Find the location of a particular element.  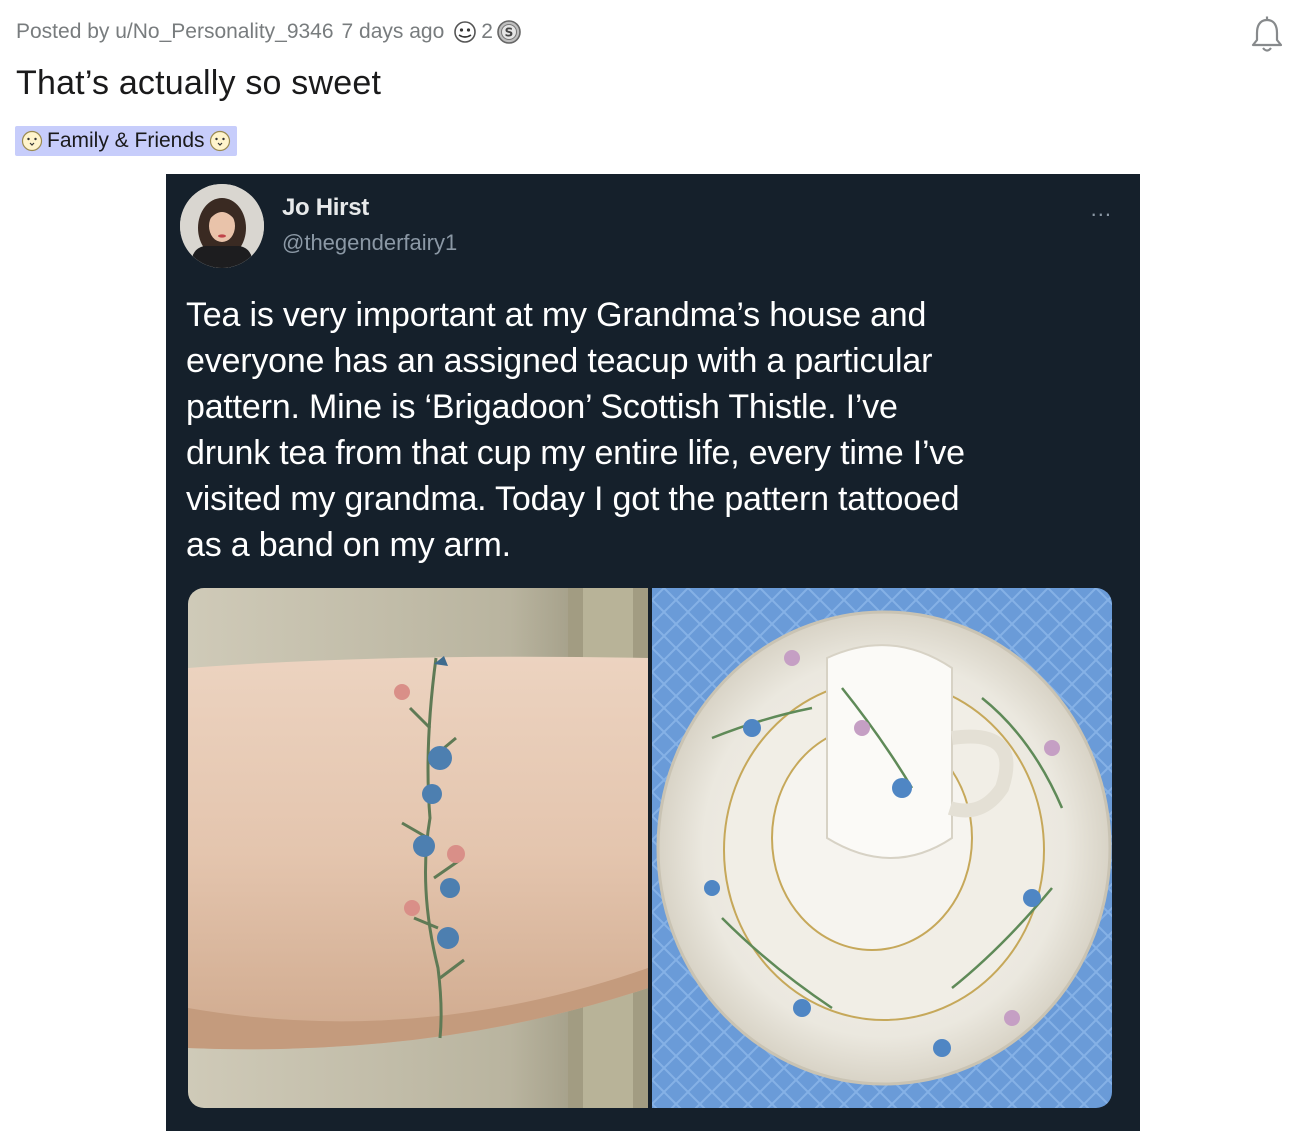

silver-coin-icon: S is located at coordinates (509, 32).